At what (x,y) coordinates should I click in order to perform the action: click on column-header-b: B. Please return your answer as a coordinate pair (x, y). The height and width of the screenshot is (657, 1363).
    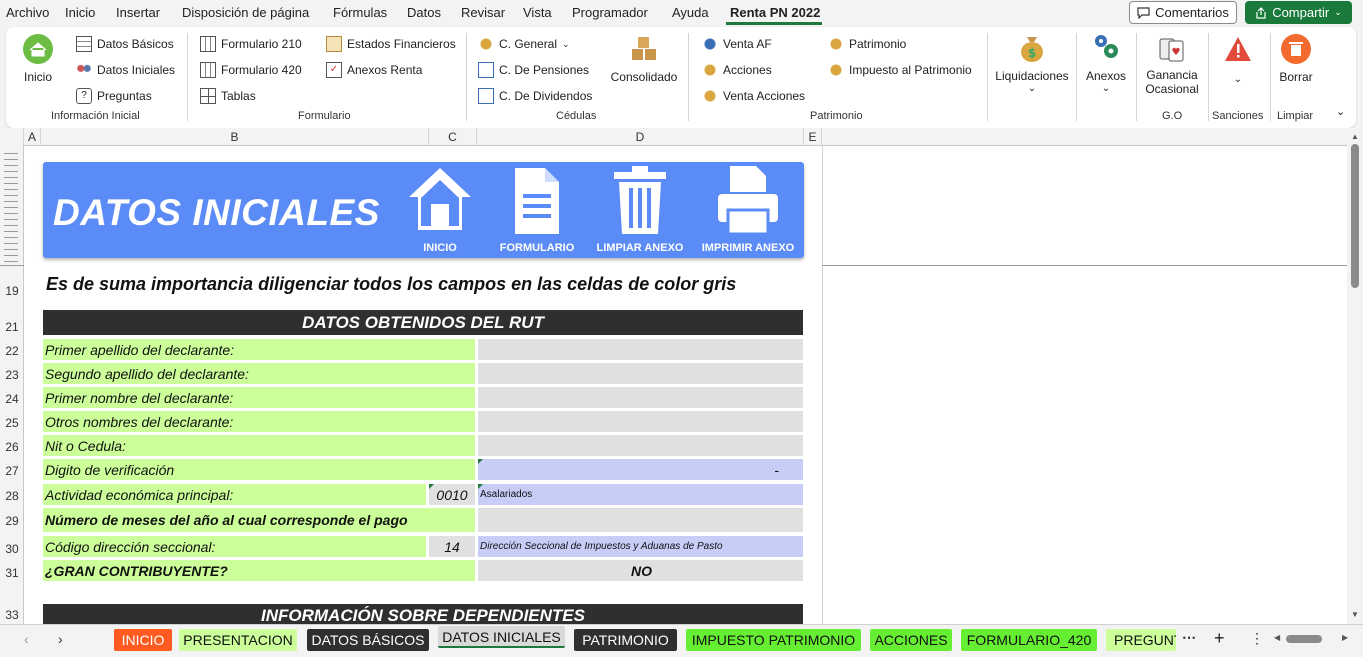
    Looking at the image, I should click on (235, 137).